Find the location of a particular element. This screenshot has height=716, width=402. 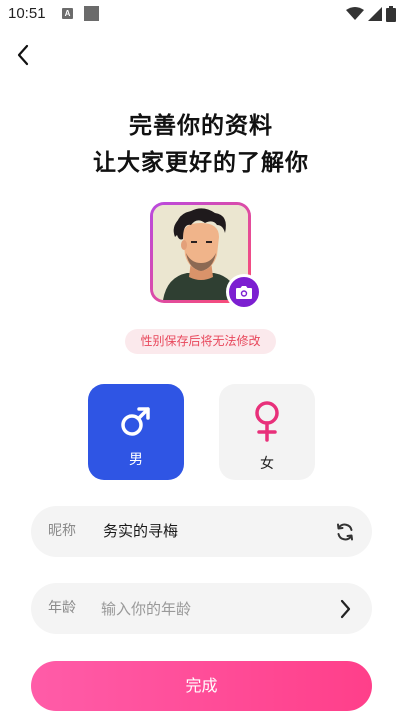

age-field: 年龄 is located at coordinates (201, 608).